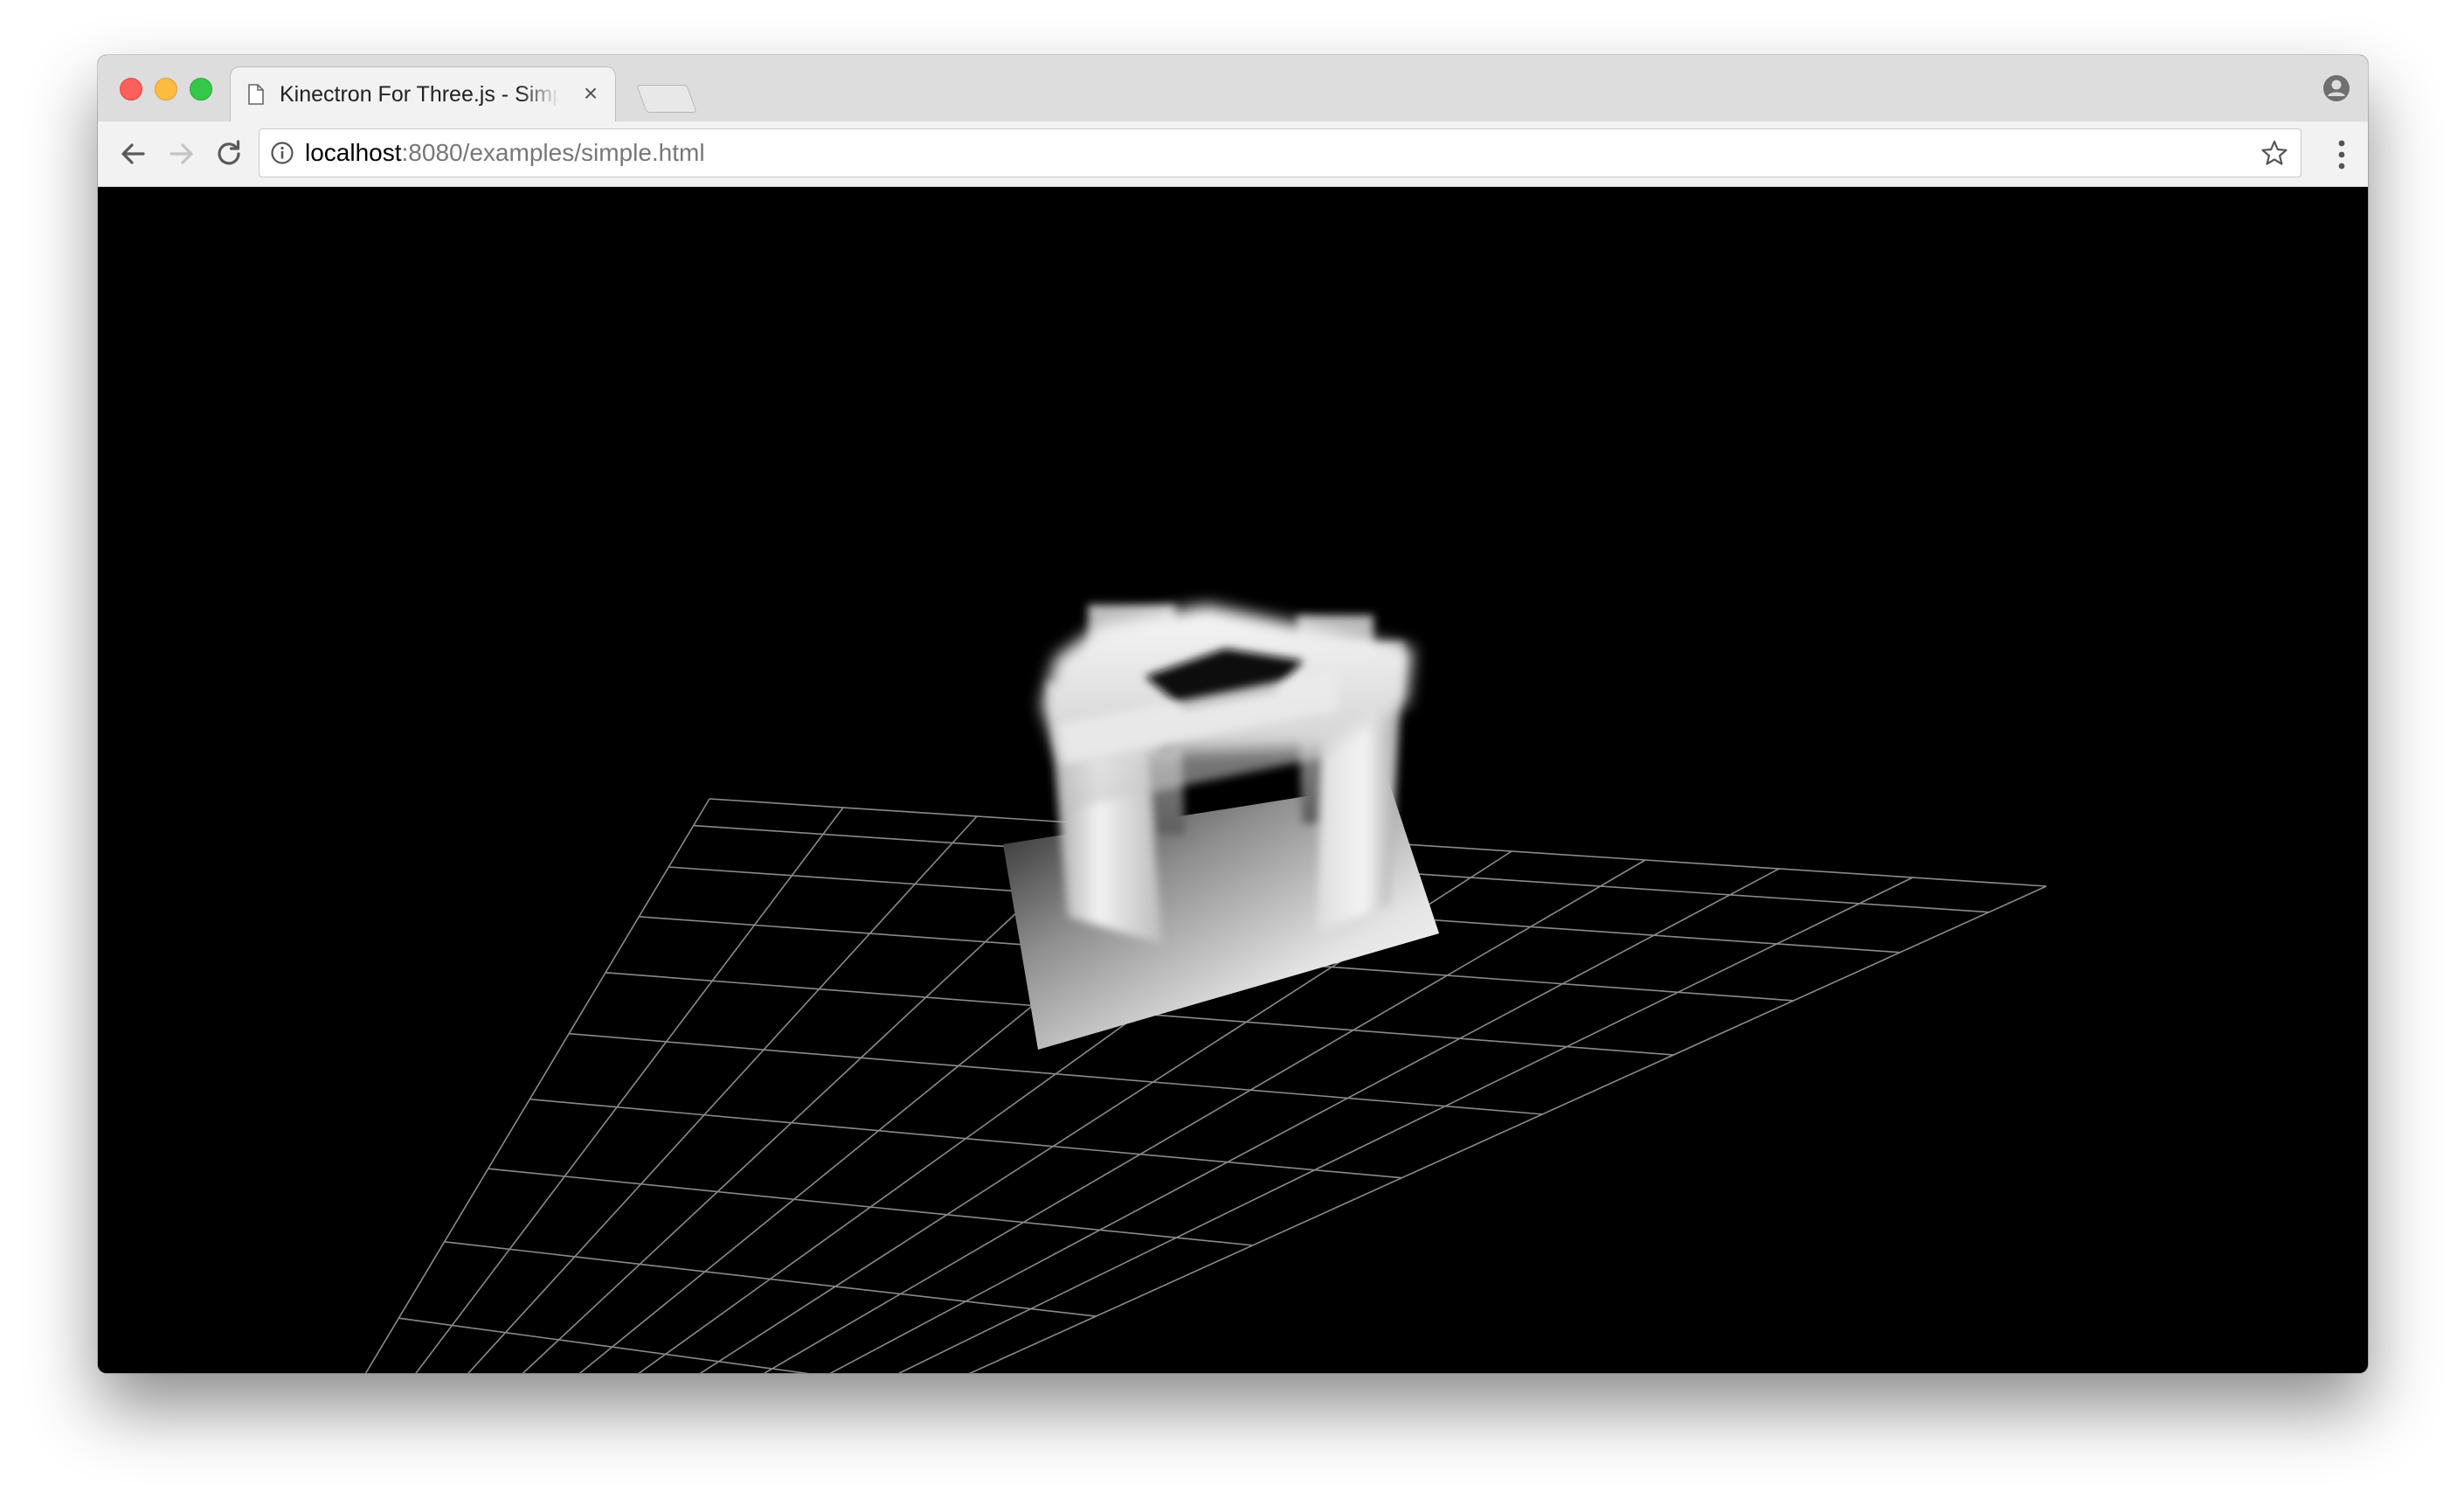  I want to click on forward-arrow-icon, so click(181, 153).